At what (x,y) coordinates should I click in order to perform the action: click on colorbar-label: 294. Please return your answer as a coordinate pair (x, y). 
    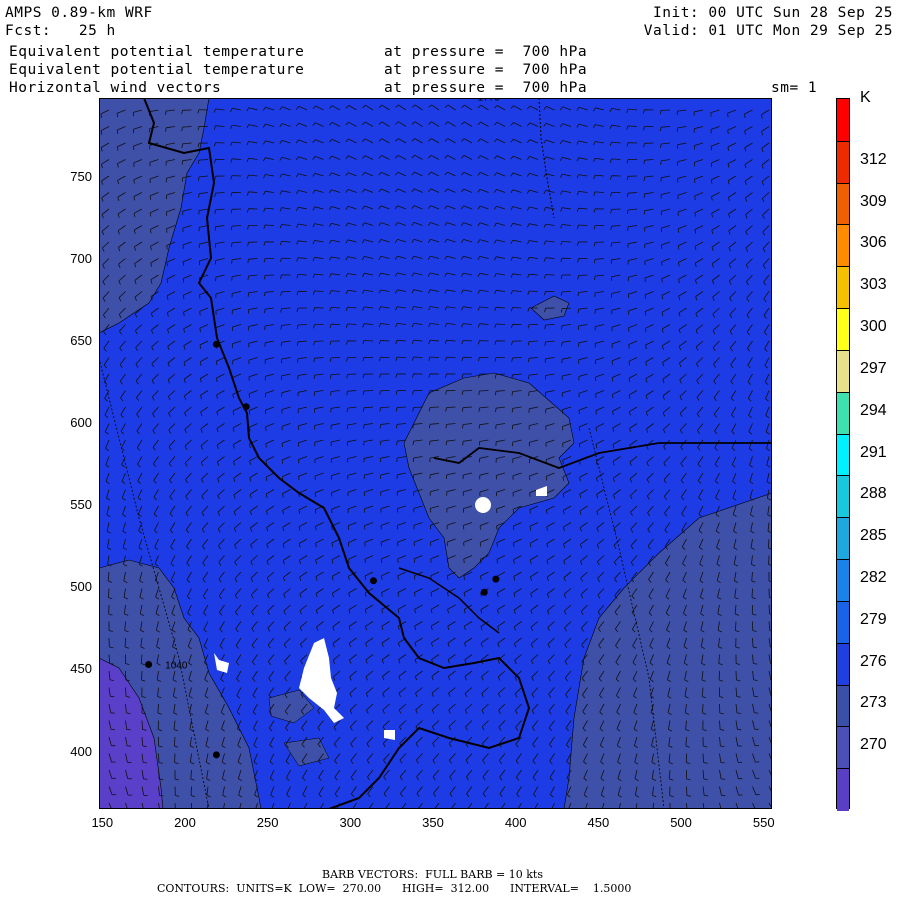
    Looking at the image, I should click on (873, 410).